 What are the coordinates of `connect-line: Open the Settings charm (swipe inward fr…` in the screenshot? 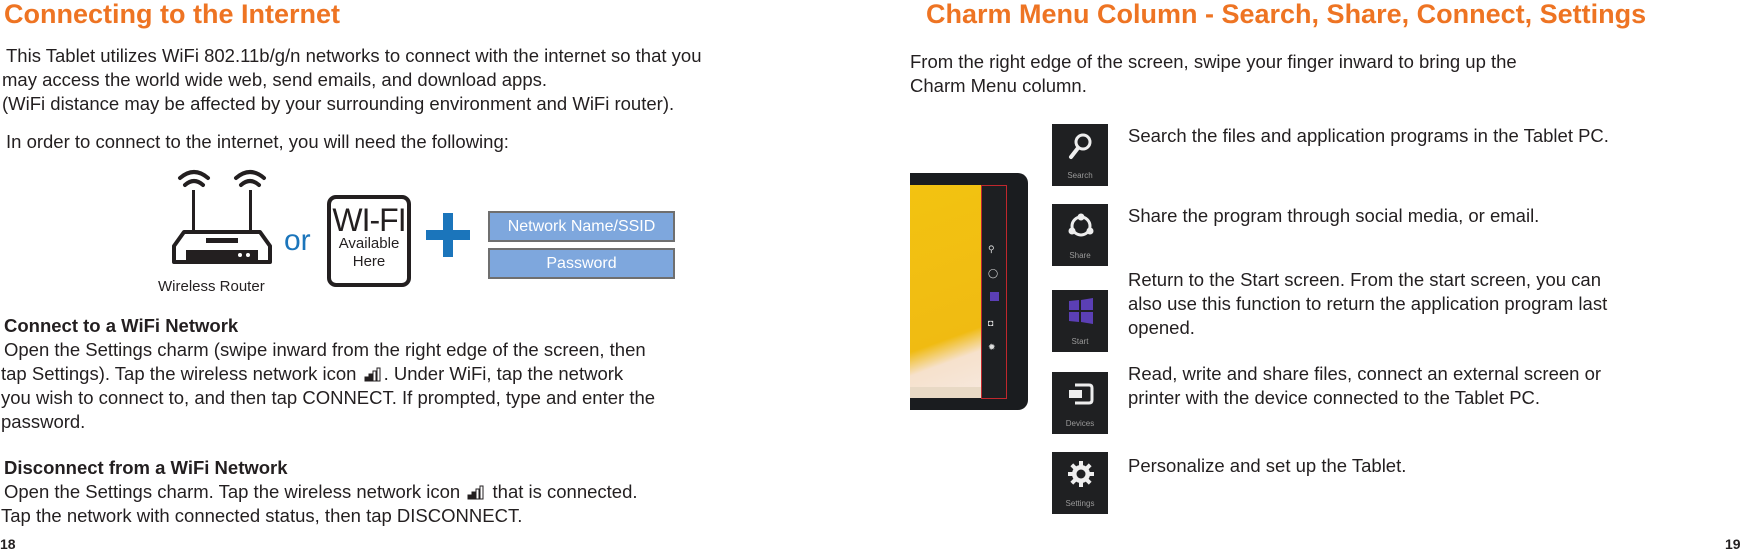 It's located at (325, 349).